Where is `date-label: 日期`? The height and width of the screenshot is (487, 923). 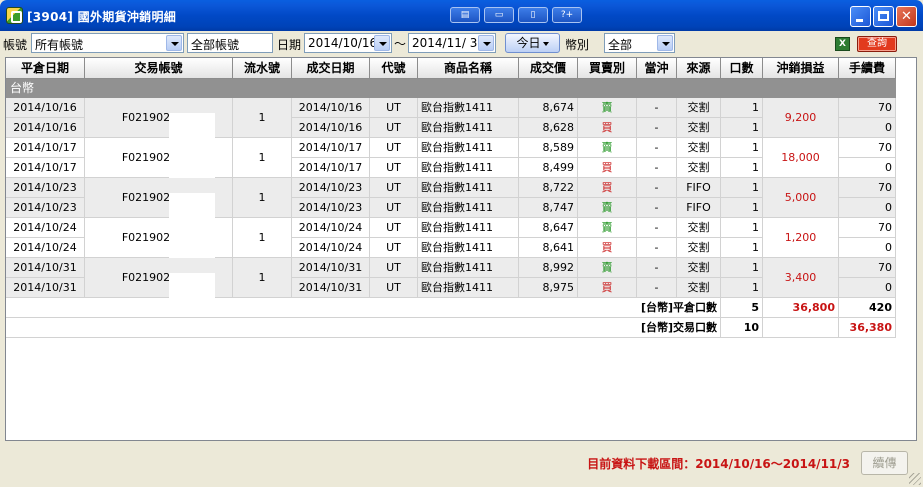
date-label: 日期 is located at coordinates (289, 45).